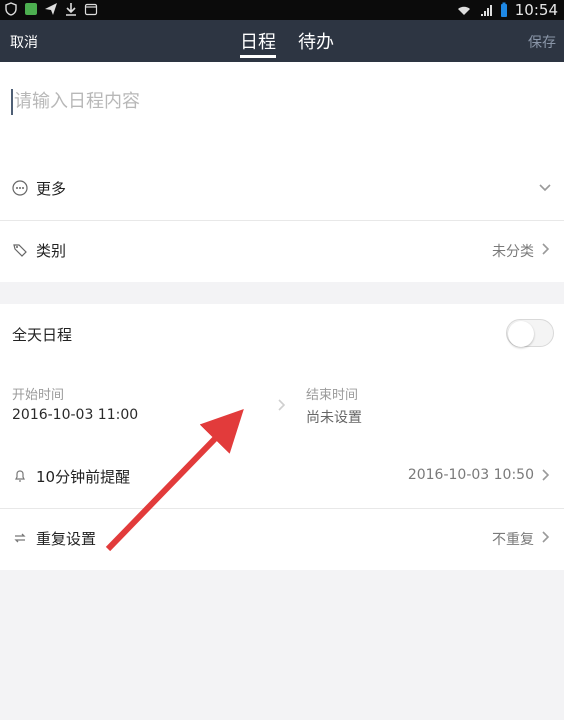 The height and width of the screenshot is (720, 564). I want to click on status-time: 10:54, so click(536, 10).